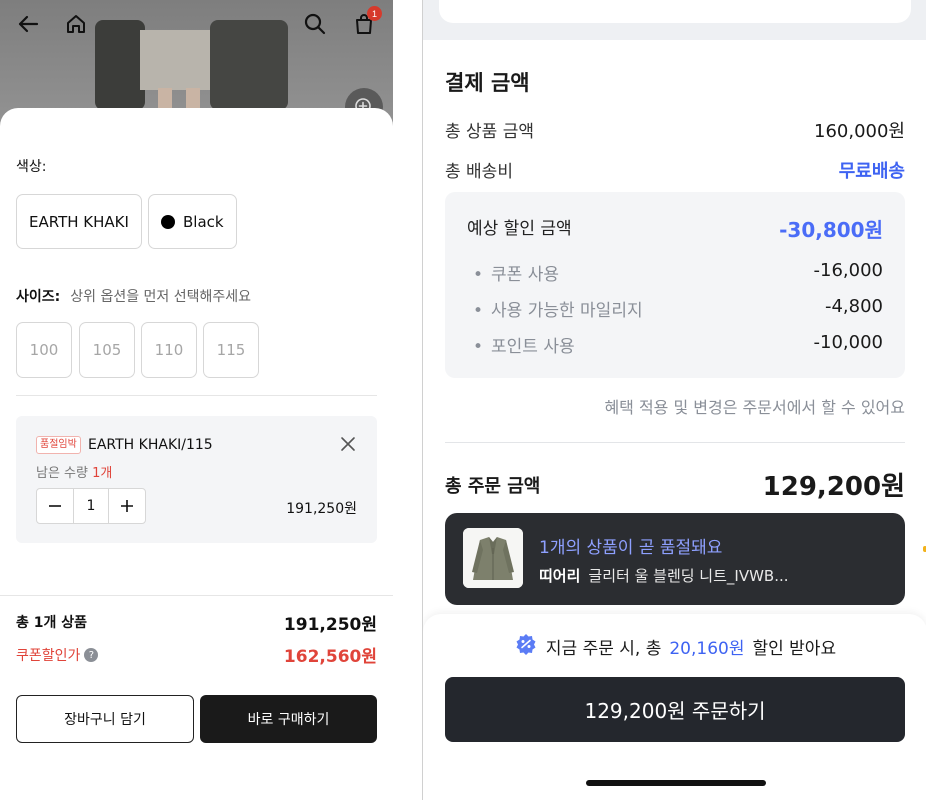  I want to click on promo-suffix: 할인 받아요, so click(794, 649).